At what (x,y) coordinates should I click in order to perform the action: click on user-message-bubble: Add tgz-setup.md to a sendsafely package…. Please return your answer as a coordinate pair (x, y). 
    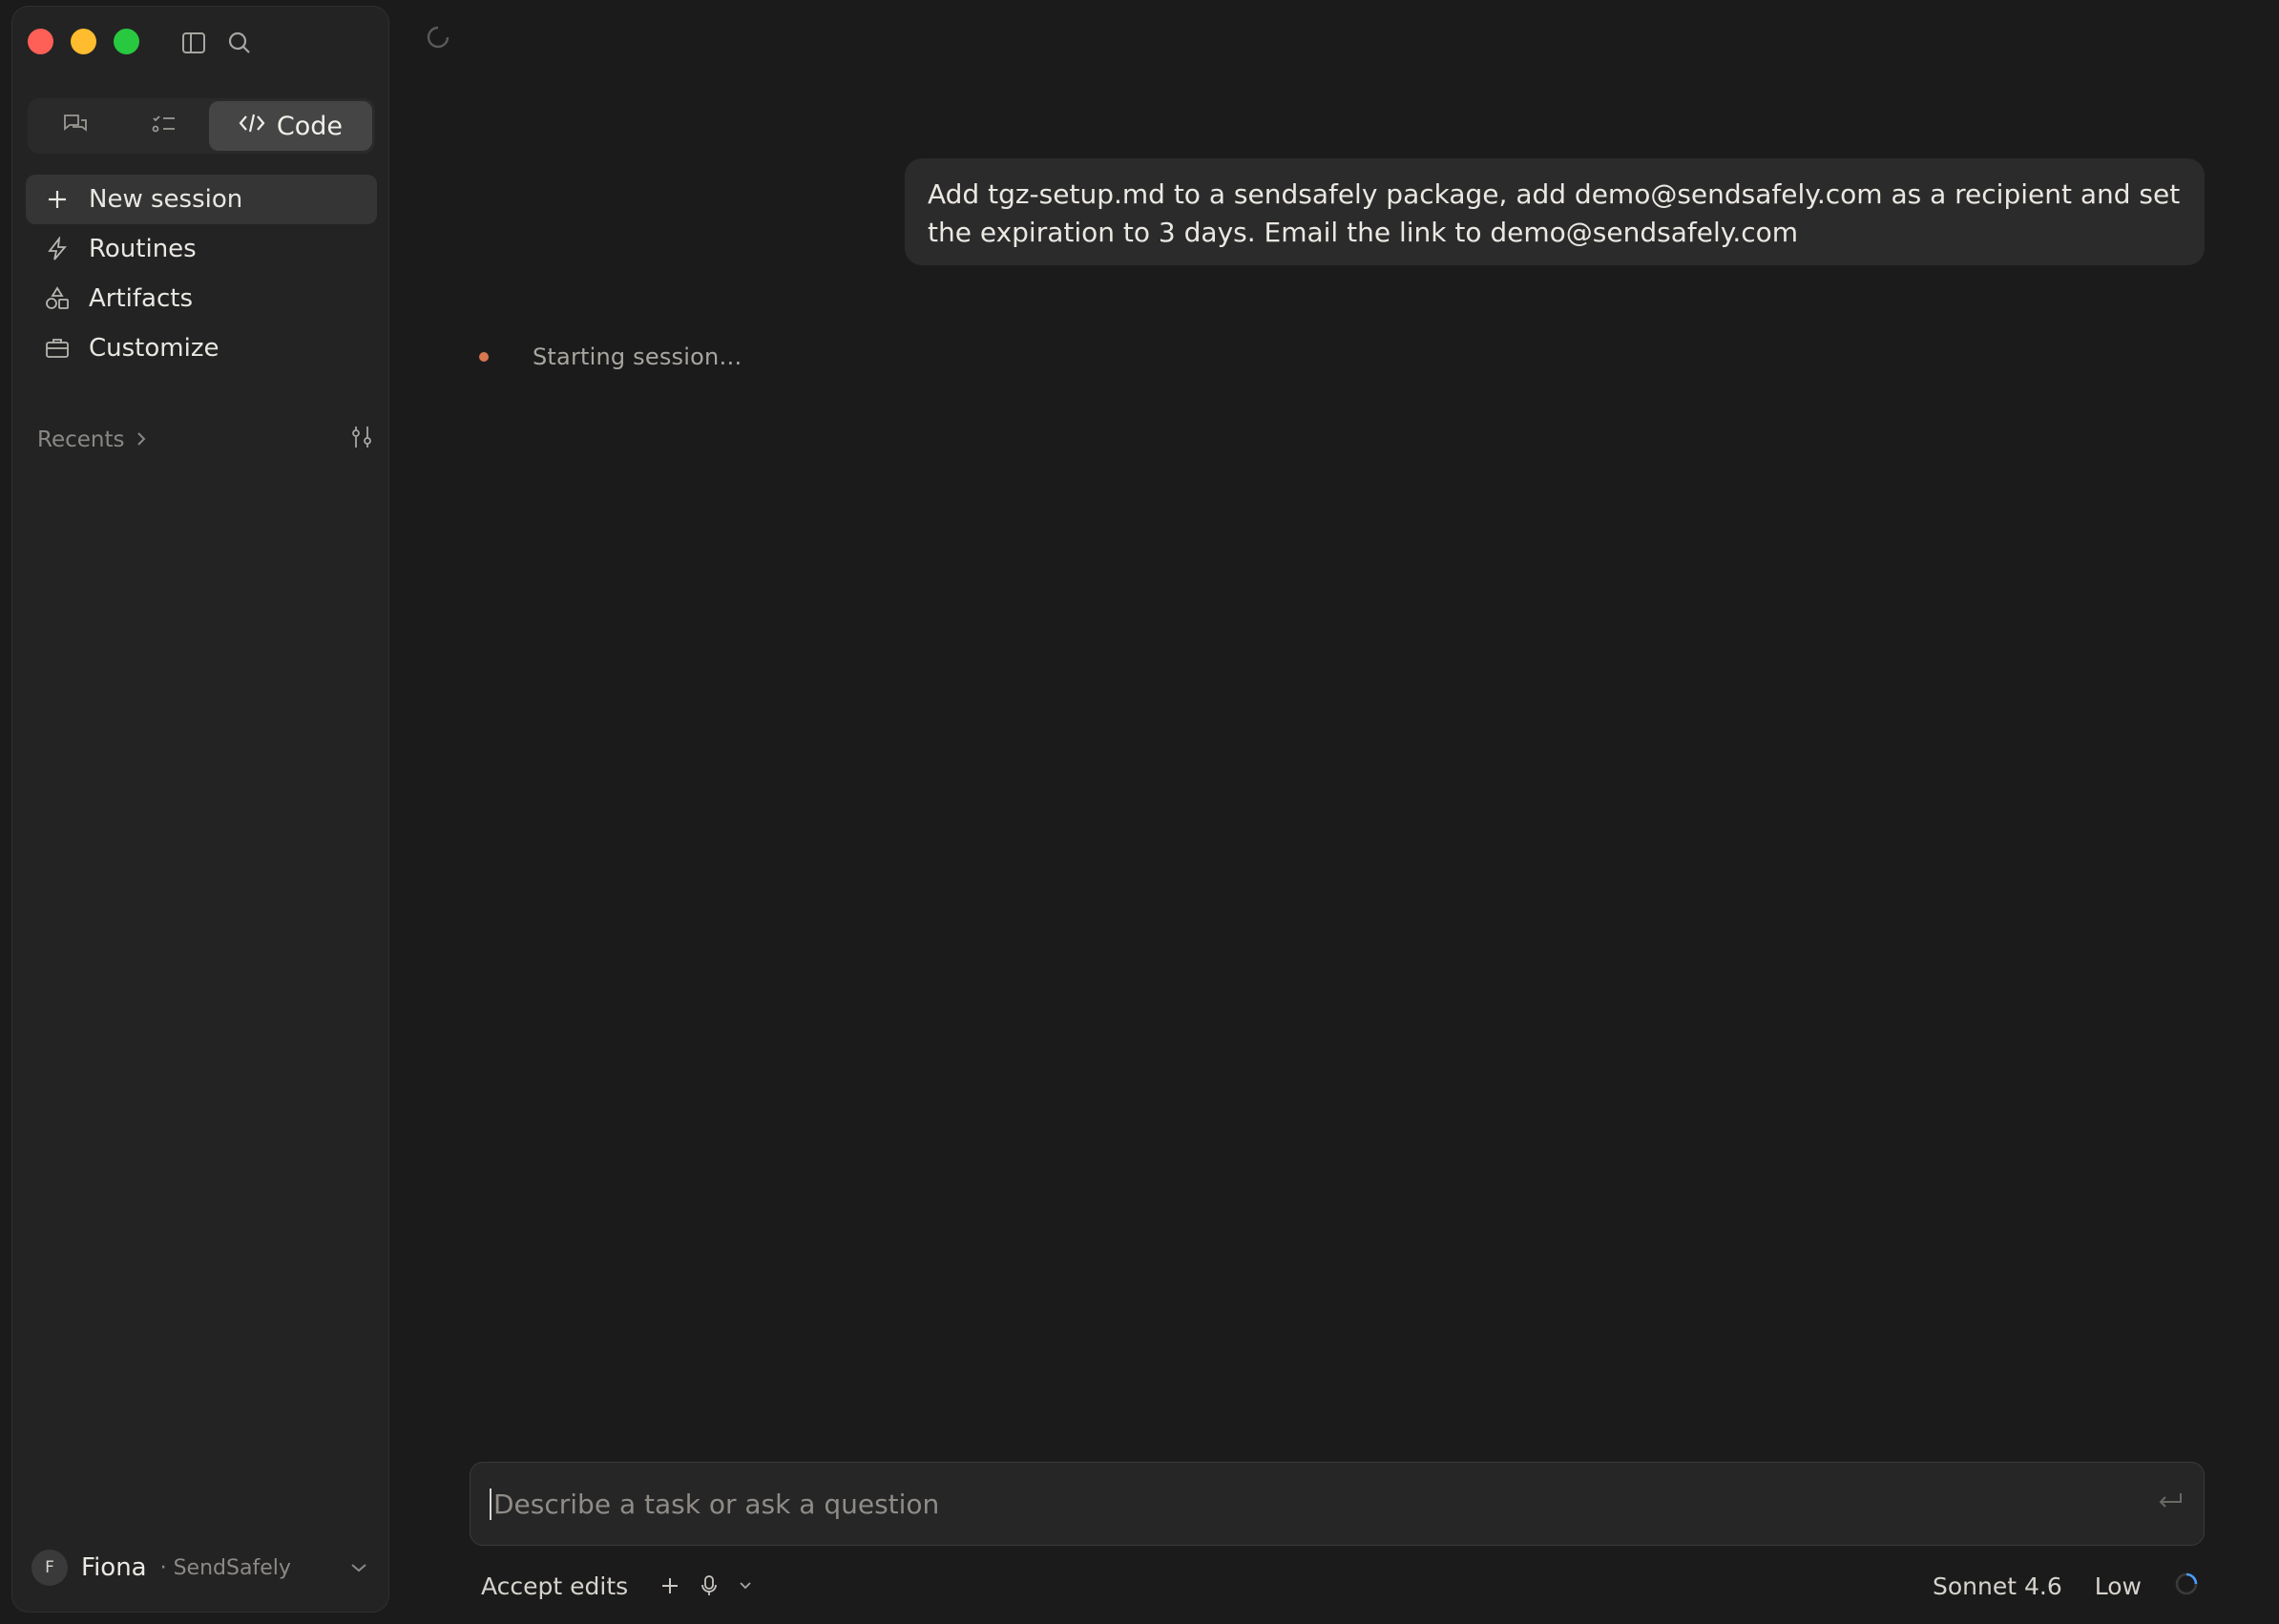
    Looking at the image, I should click on (1555, 211).